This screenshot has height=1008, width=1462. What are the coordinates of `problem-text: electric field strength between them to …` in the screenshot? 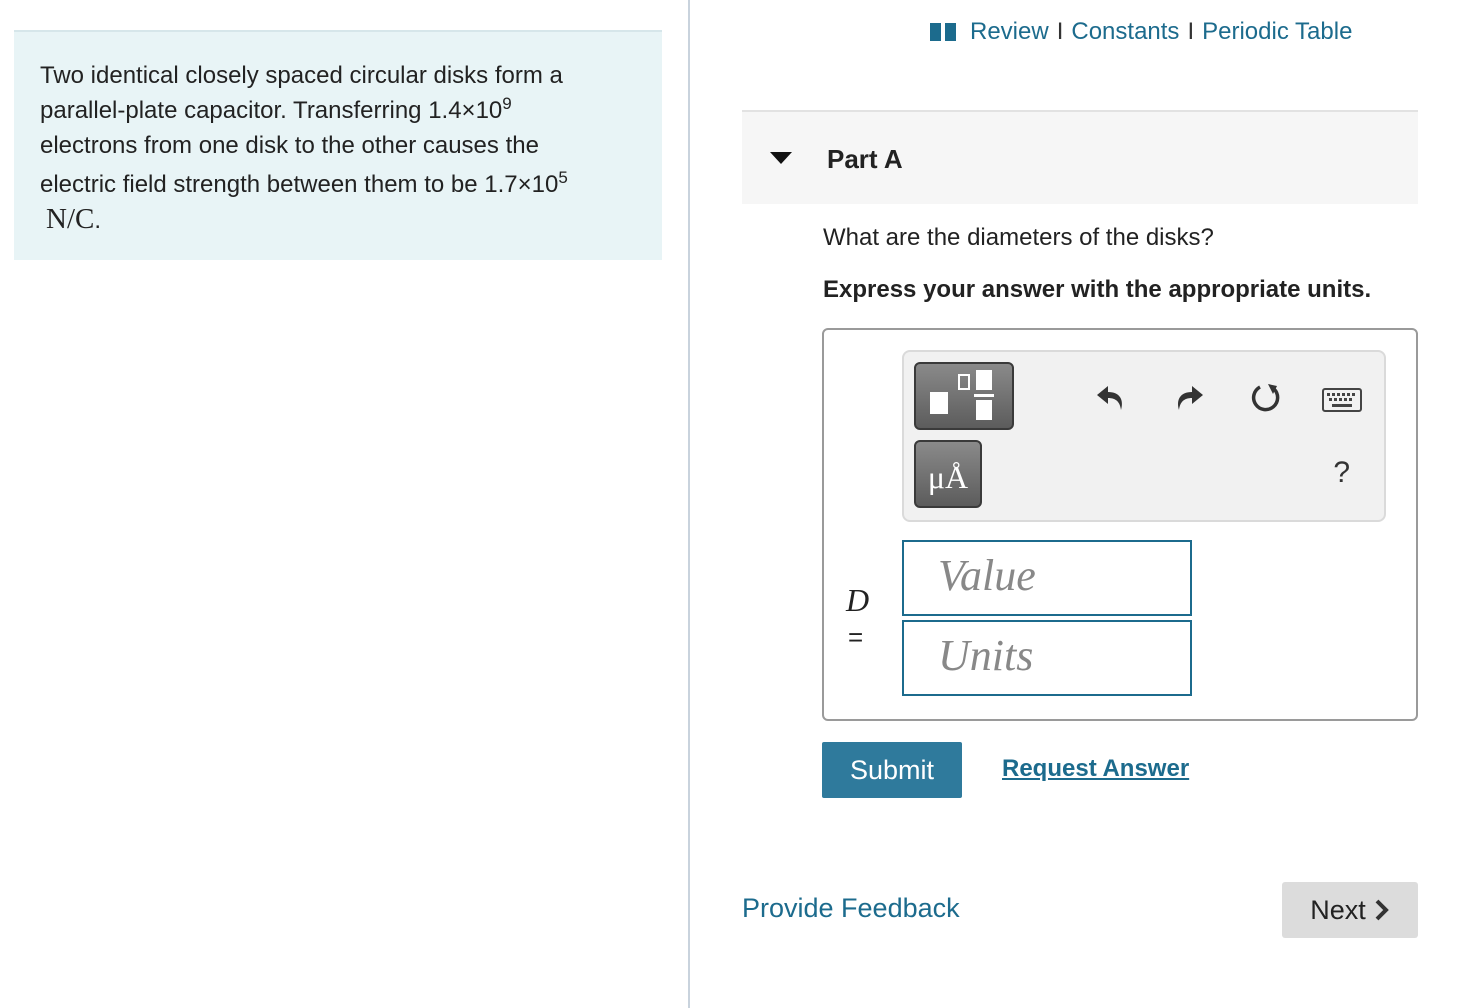 It's located at (299, 184).